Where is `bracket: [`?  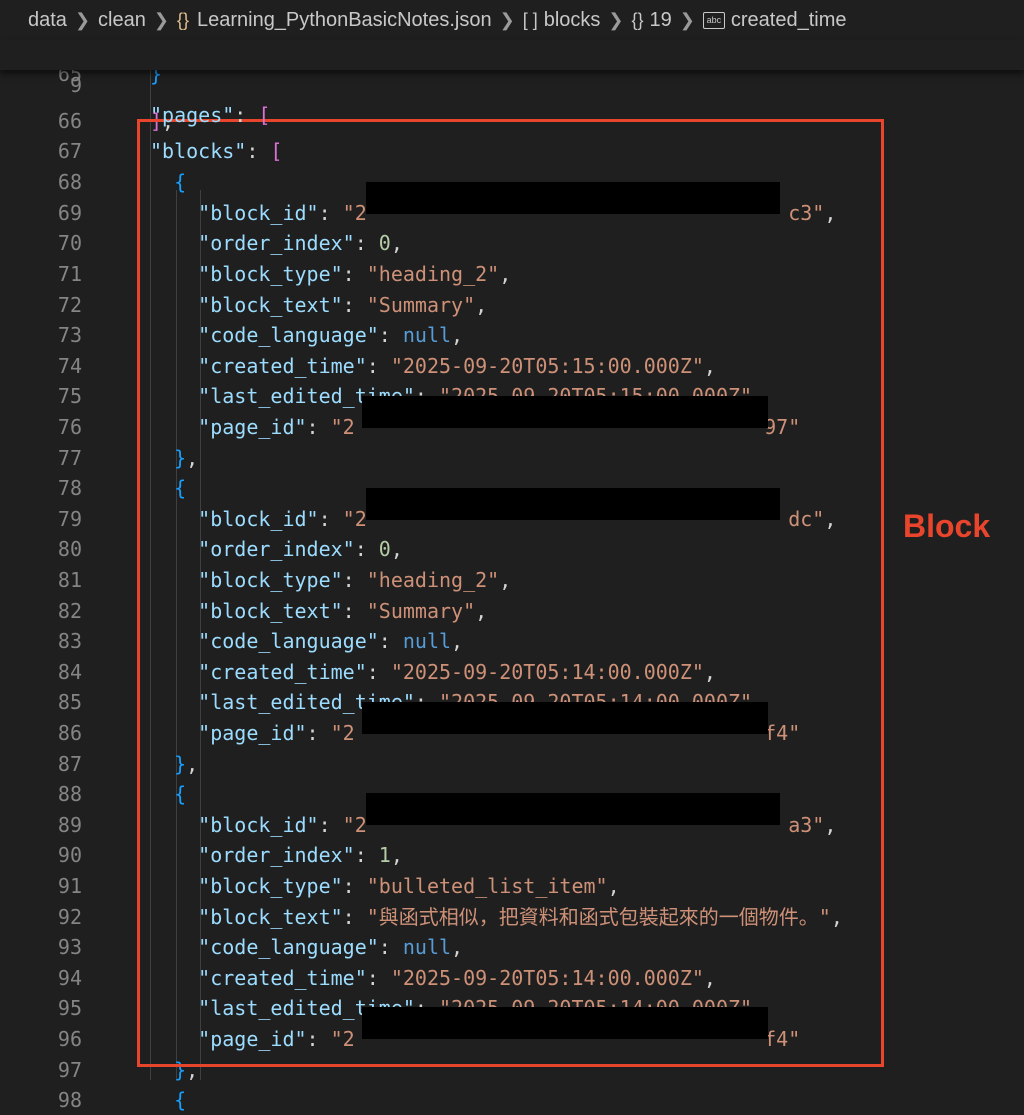
bracket: [ is located at coordinates (264, 115).